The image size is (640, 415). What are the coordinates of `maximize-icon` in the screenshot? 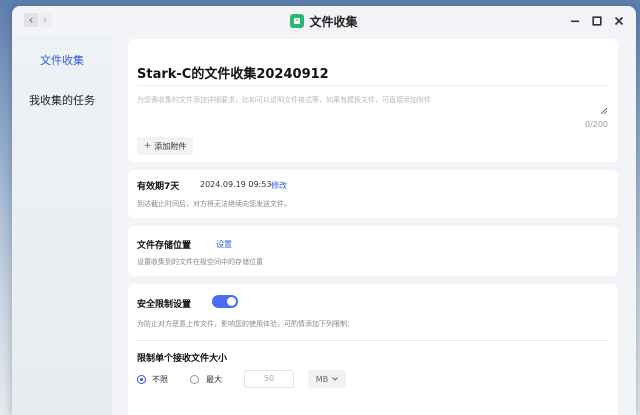 It's located at (597, 21).